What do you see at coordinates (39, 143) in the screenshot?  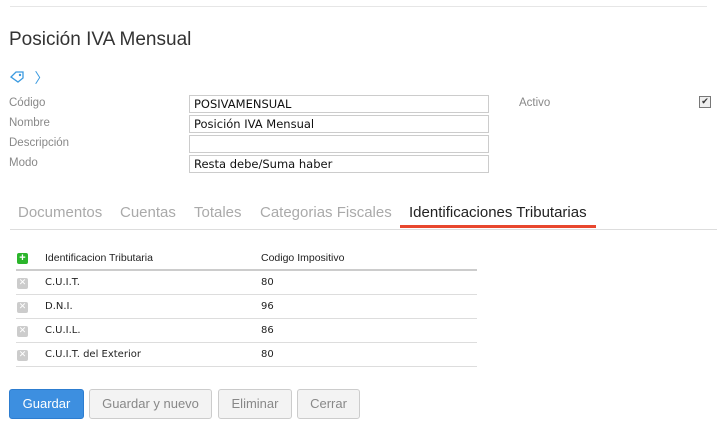 I see `descripcion-label: Descripción` at bounding box center [39, 143].